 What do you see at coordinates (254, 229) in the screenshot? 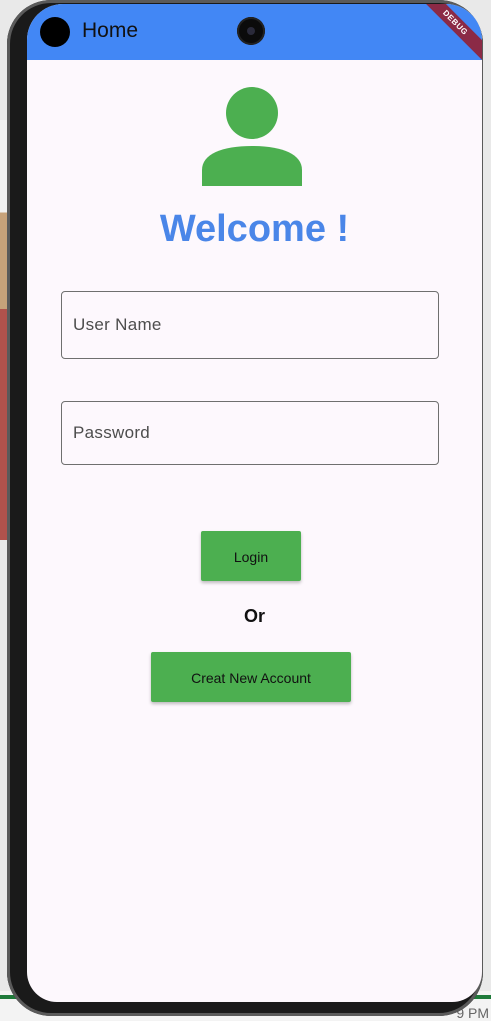
I see `welcome-heading: Welcome !` at bounding box center [254, 229].